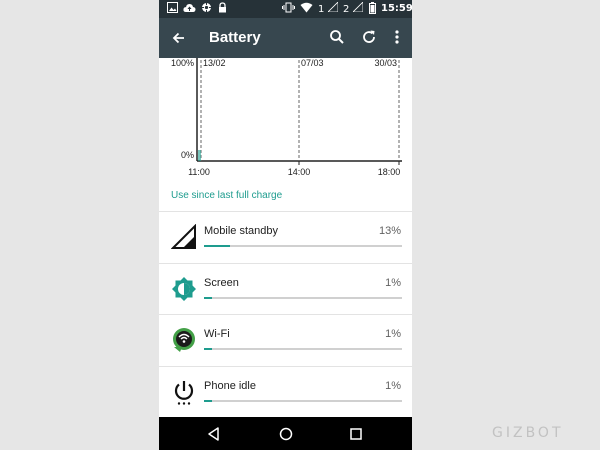  What do you see at coordinates (172, 9) in the screenshot?
I see `image-icon` at bounding box center [172, 9].